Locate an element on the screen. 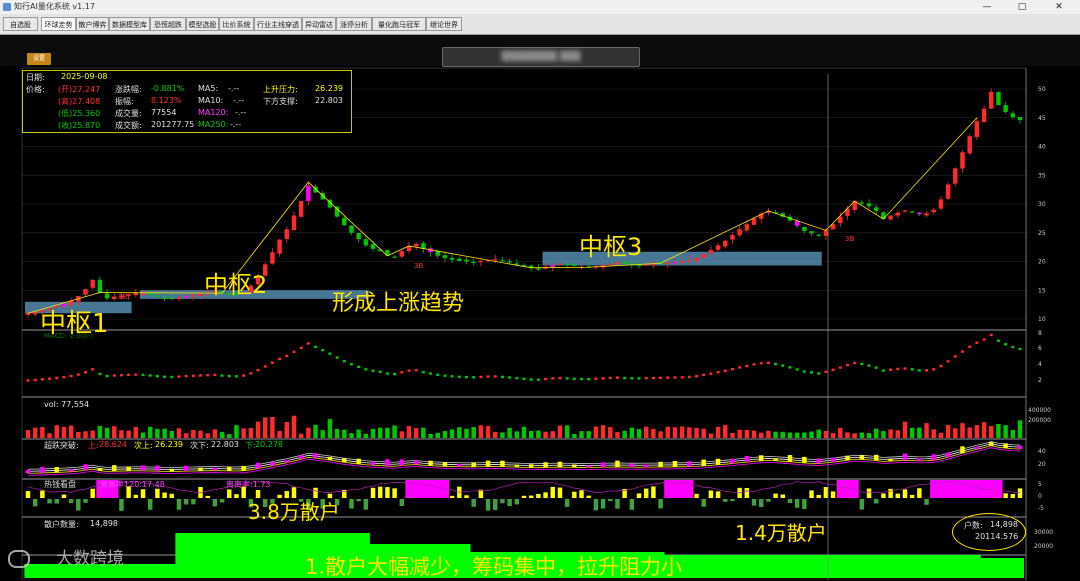  holder-tick-label: 30000 is located at coordinates (1043, 532).